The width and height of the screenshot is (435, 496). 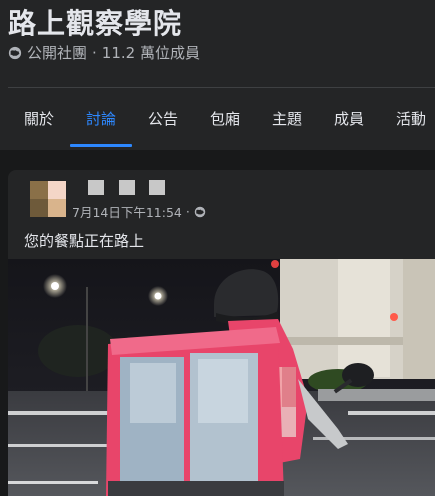 What do you see at coordinates (349, 119) in the screenshot?
I see `tab-members: 成員` at bounding box center [349, 119].